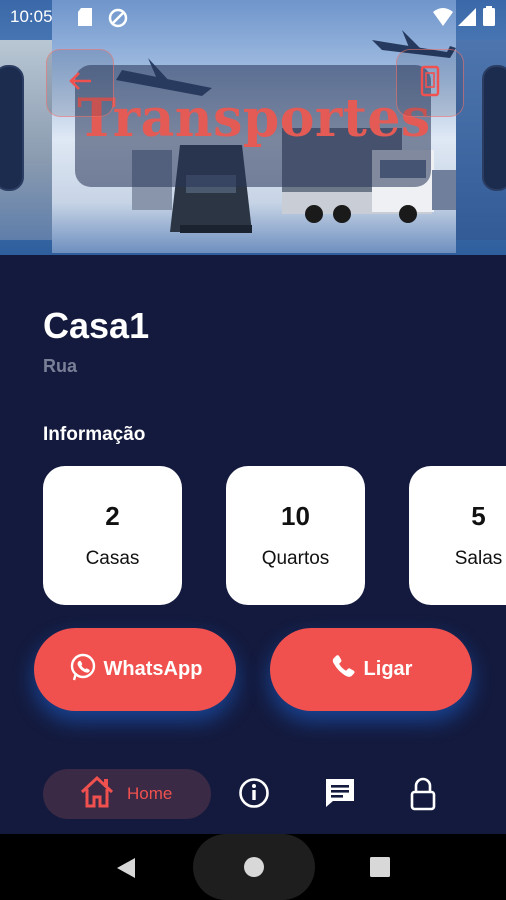 The width and height of the screenshot is (506, 900). What do you see at coordinates (31, 16) in the screenshot?
I see `status-time: 10:05` at bounding box center [31, 16].